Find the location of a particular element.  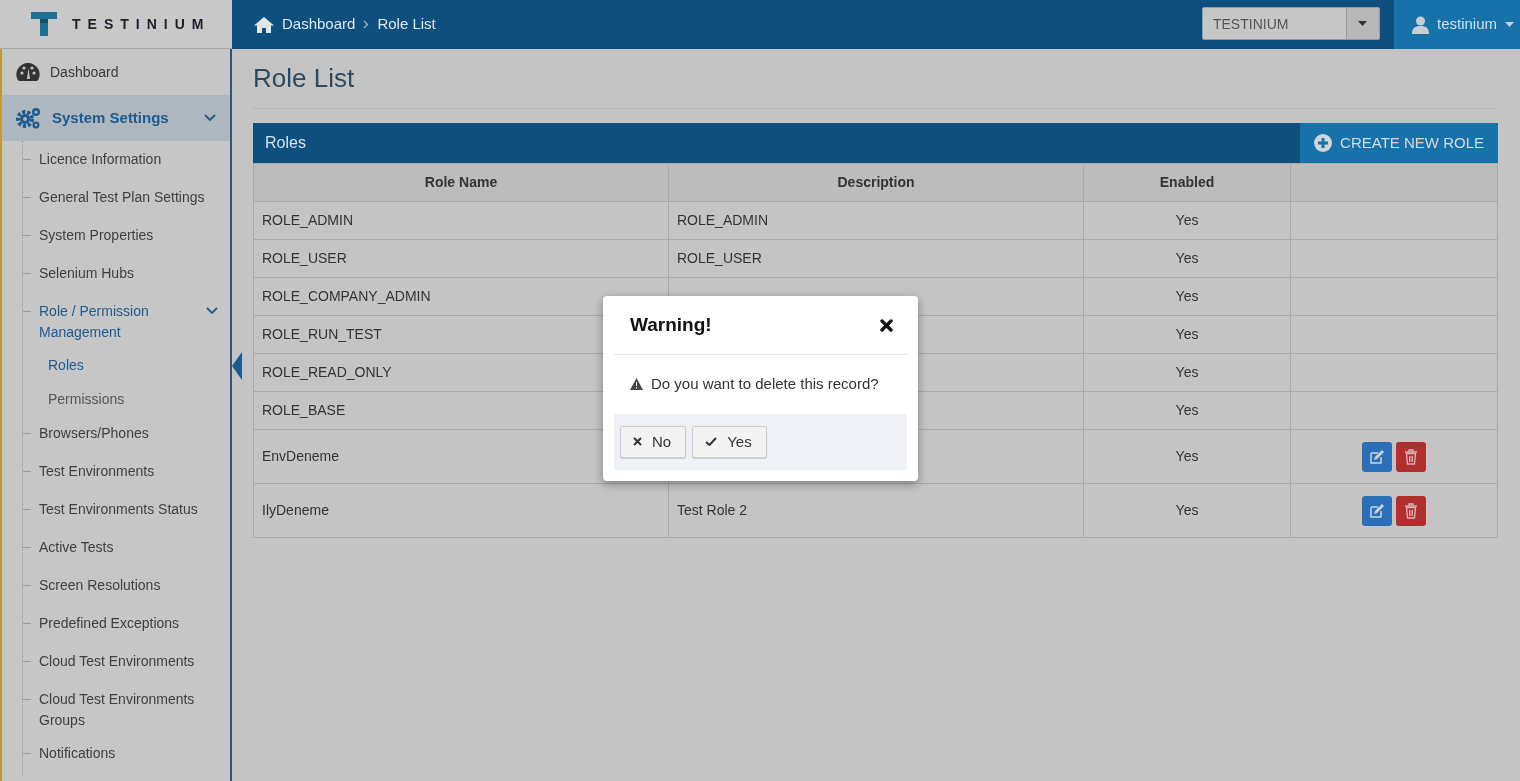

column-header: Role Name is located at coordinates (461, 182).